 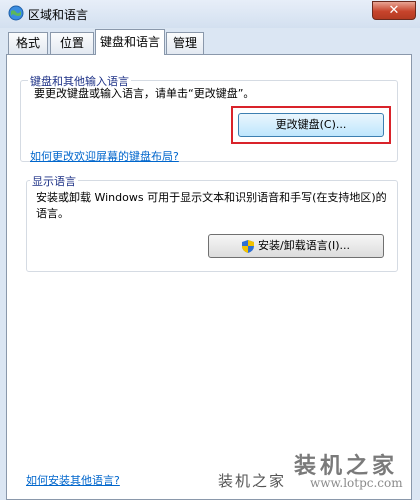 I want to click on display-language-legend: 显示语言, so click(x=54, y=181).